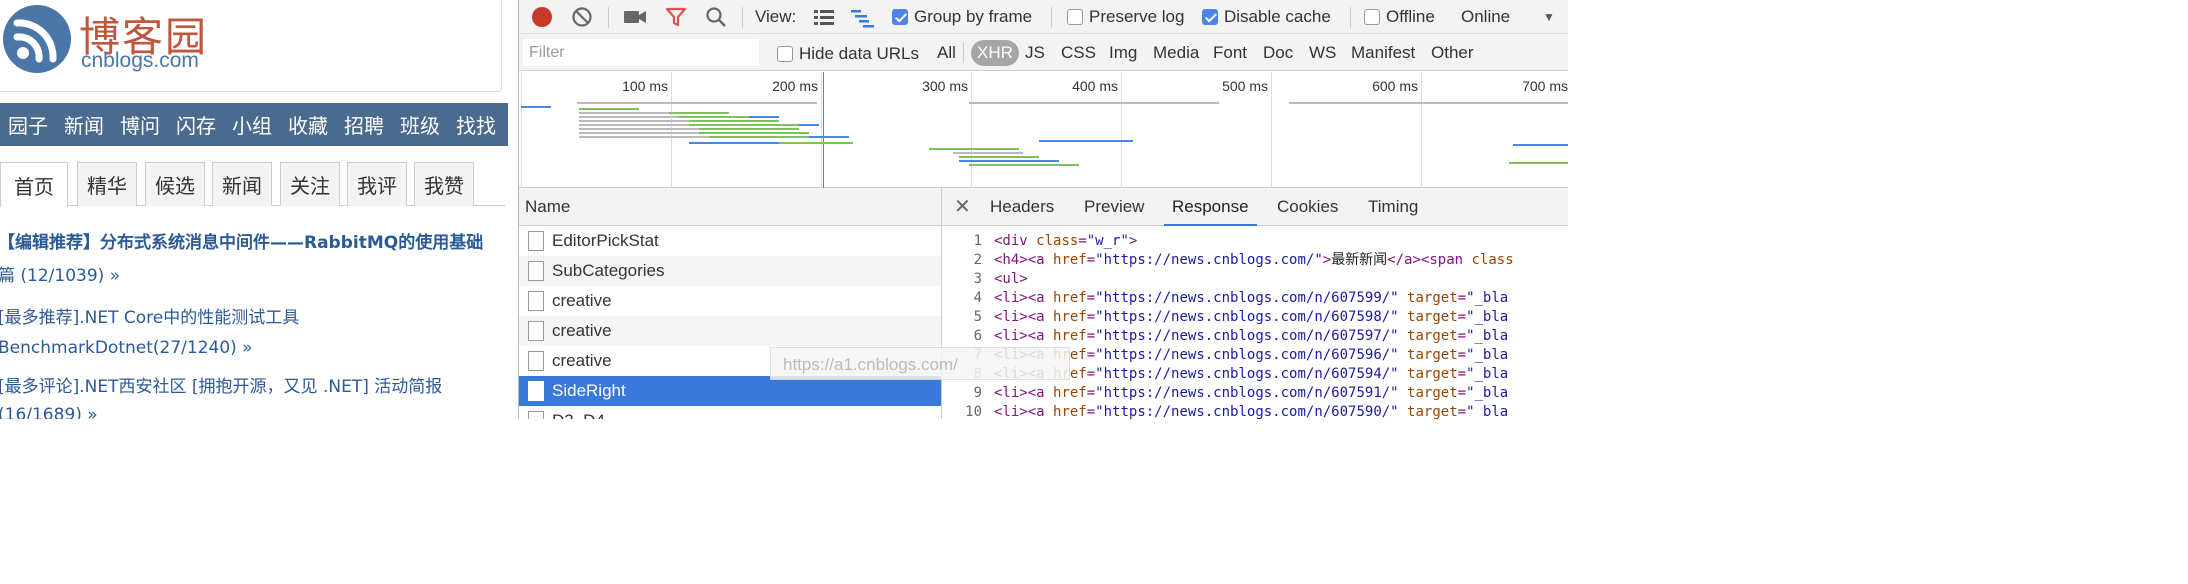 The height and width of the screenshot is (584, 2188). Describe the element at coordinates (730, 271) in the screenshot. I see `request-row: SubCategories` at that location.